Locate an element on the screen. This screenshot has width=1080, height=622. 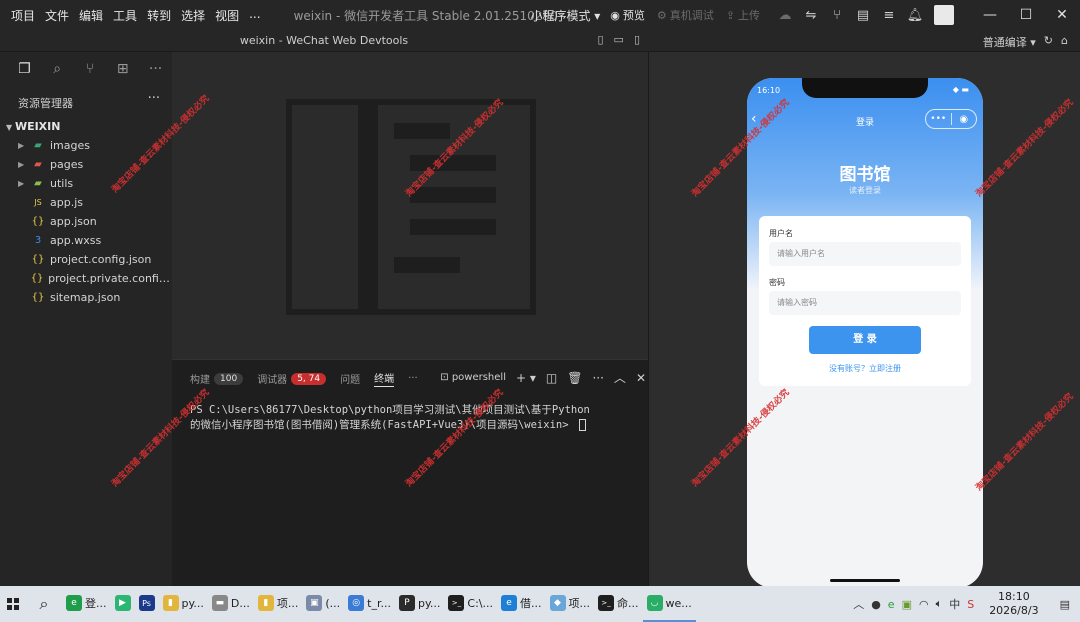
system-clock: 18:10 2026/8/3 is located at coordinates (1013, 604).